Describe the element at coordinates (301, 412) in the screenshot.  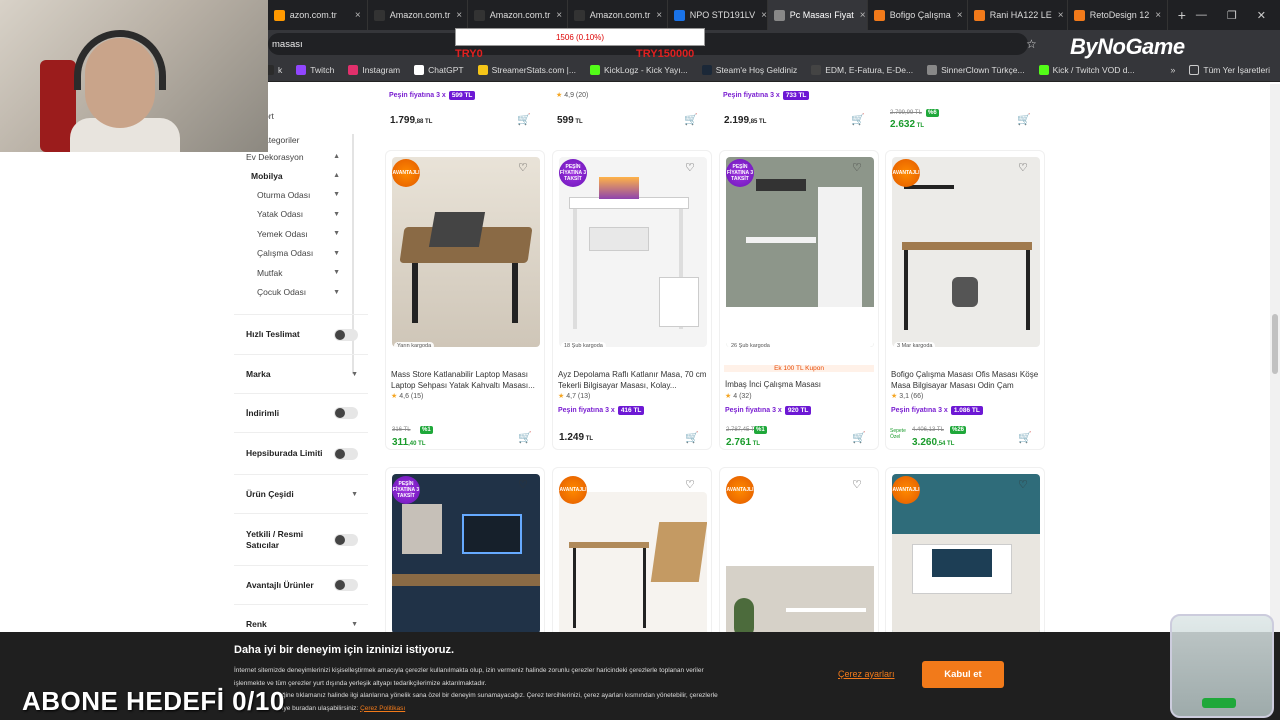
I see `filter-2: İndirimli` at that location.